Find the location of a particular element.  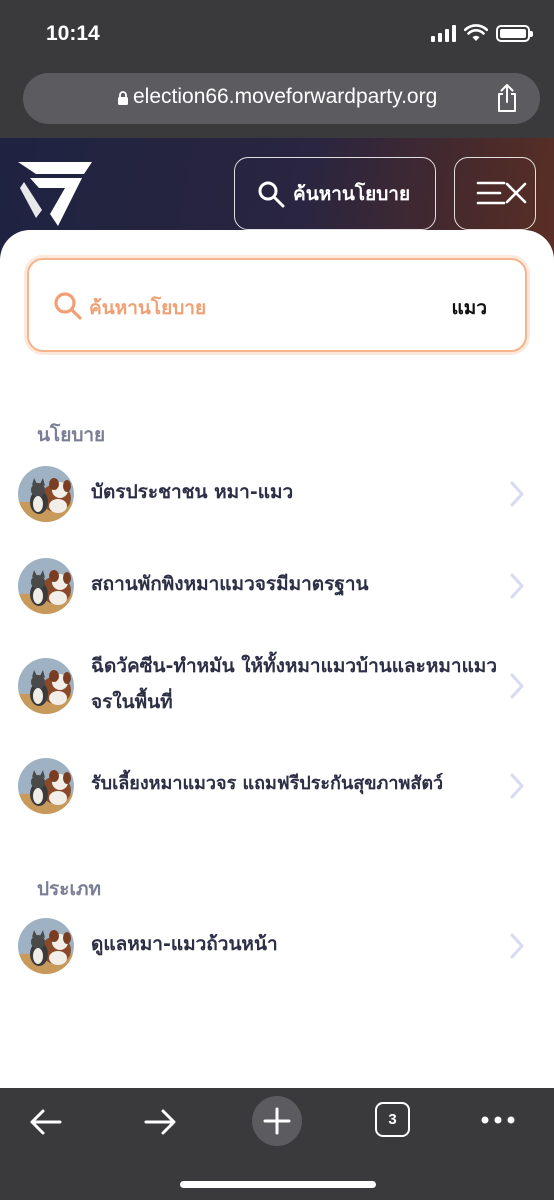

search-placeholder: ค้นหานโยบาย is located at coordinates (148, 308).